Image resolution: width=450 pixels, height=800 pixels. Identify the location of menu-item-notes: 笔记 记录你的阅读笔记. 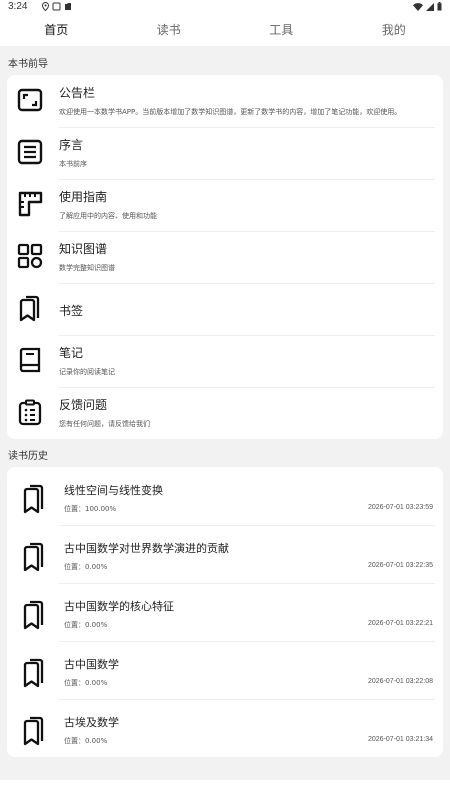
(225, 361).